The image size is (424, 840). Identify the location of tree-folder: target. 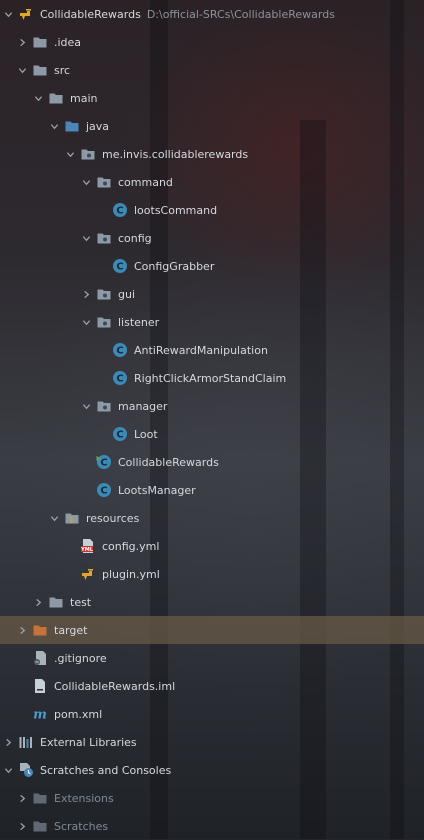
(212, 630).